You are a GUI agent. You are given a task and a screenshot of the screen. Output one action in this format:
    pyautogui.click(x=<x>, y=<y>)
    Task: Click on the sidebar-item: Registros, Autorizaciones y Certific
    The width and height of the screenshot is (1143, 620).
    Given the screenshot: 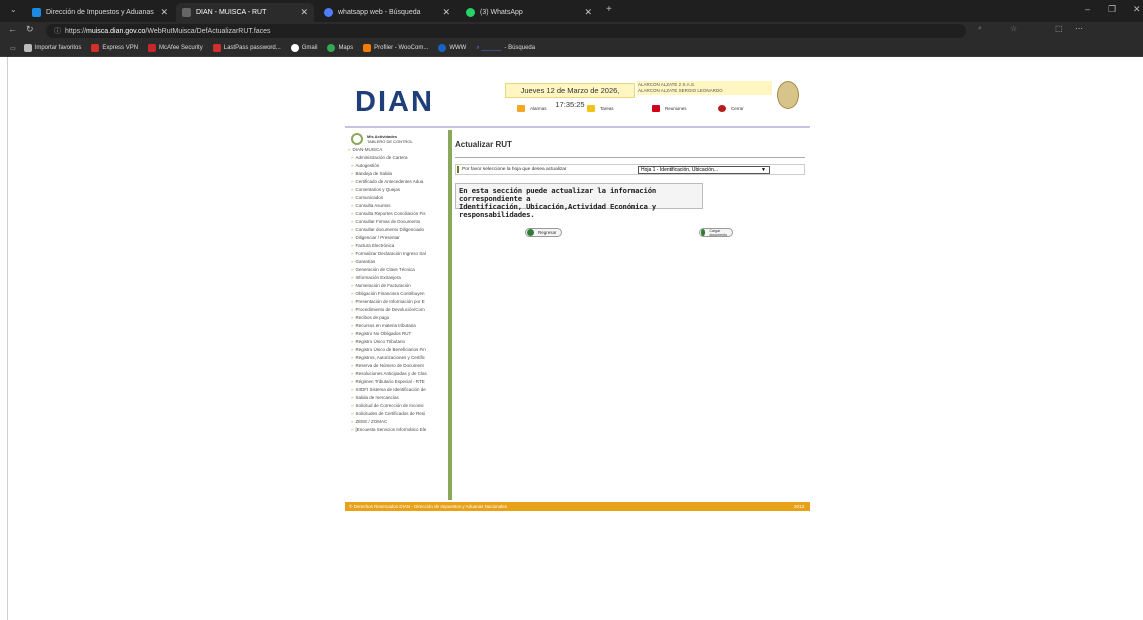 What is the action you would take?
    pyautogui.click(x=397, y=358)
    